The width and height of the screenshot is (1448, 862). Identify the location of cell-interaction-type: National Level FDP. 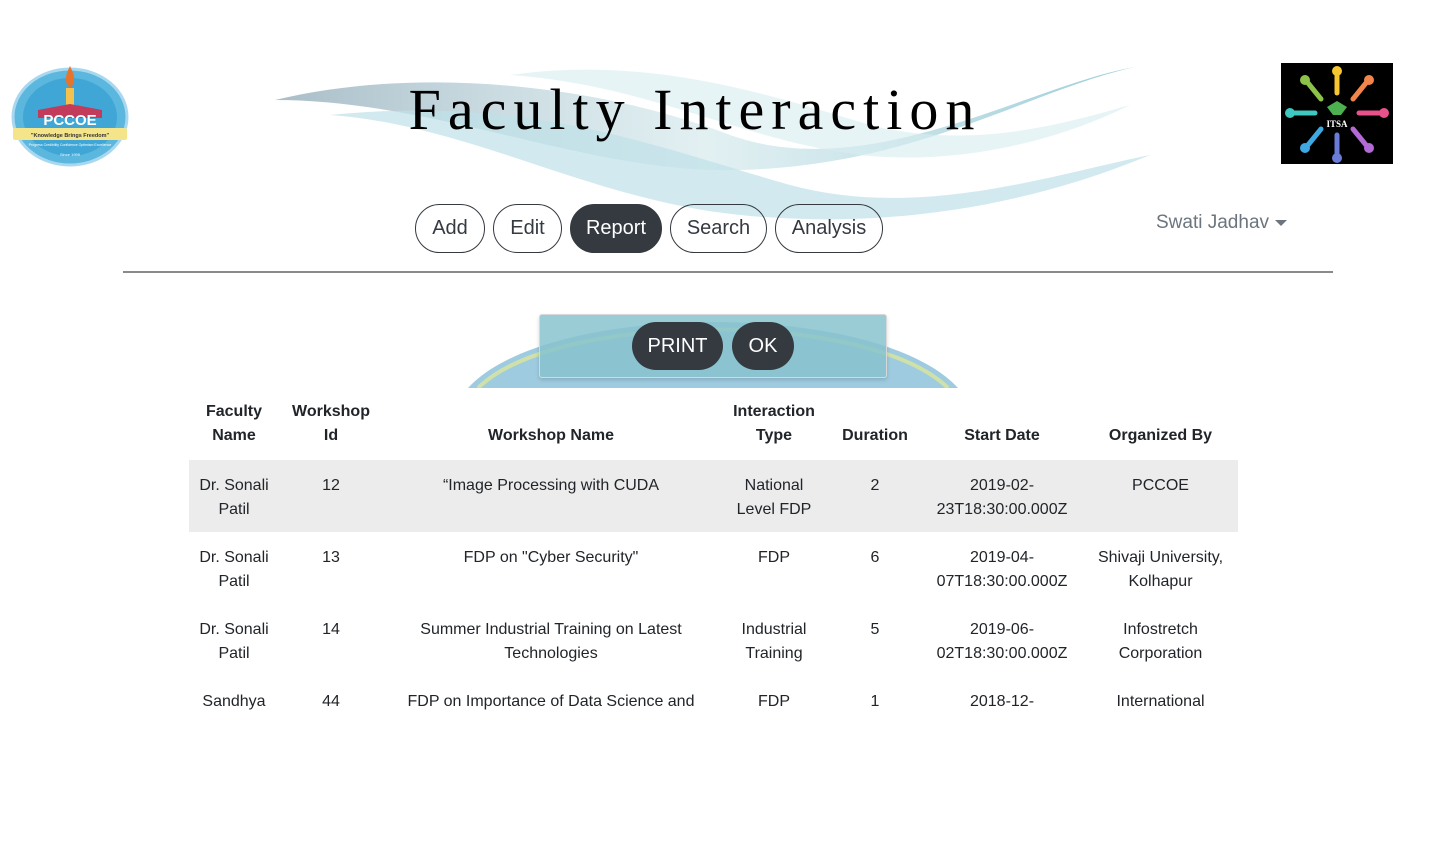
(774, 496).